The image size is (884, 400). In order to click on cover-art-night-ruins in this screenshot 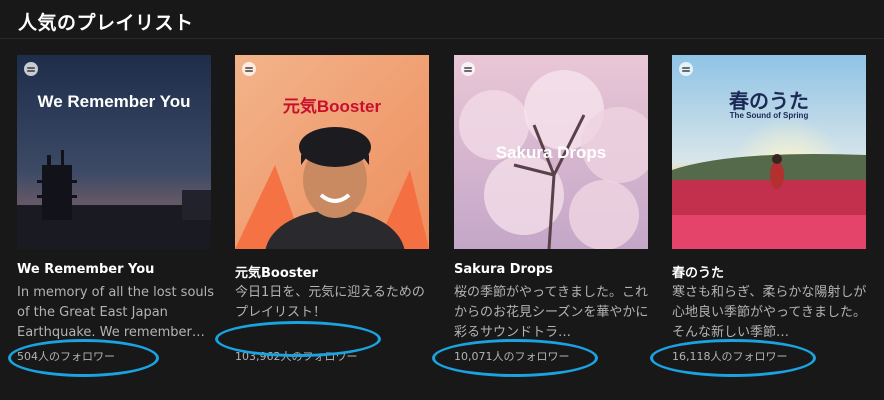, I will do `click(114, 152)`.